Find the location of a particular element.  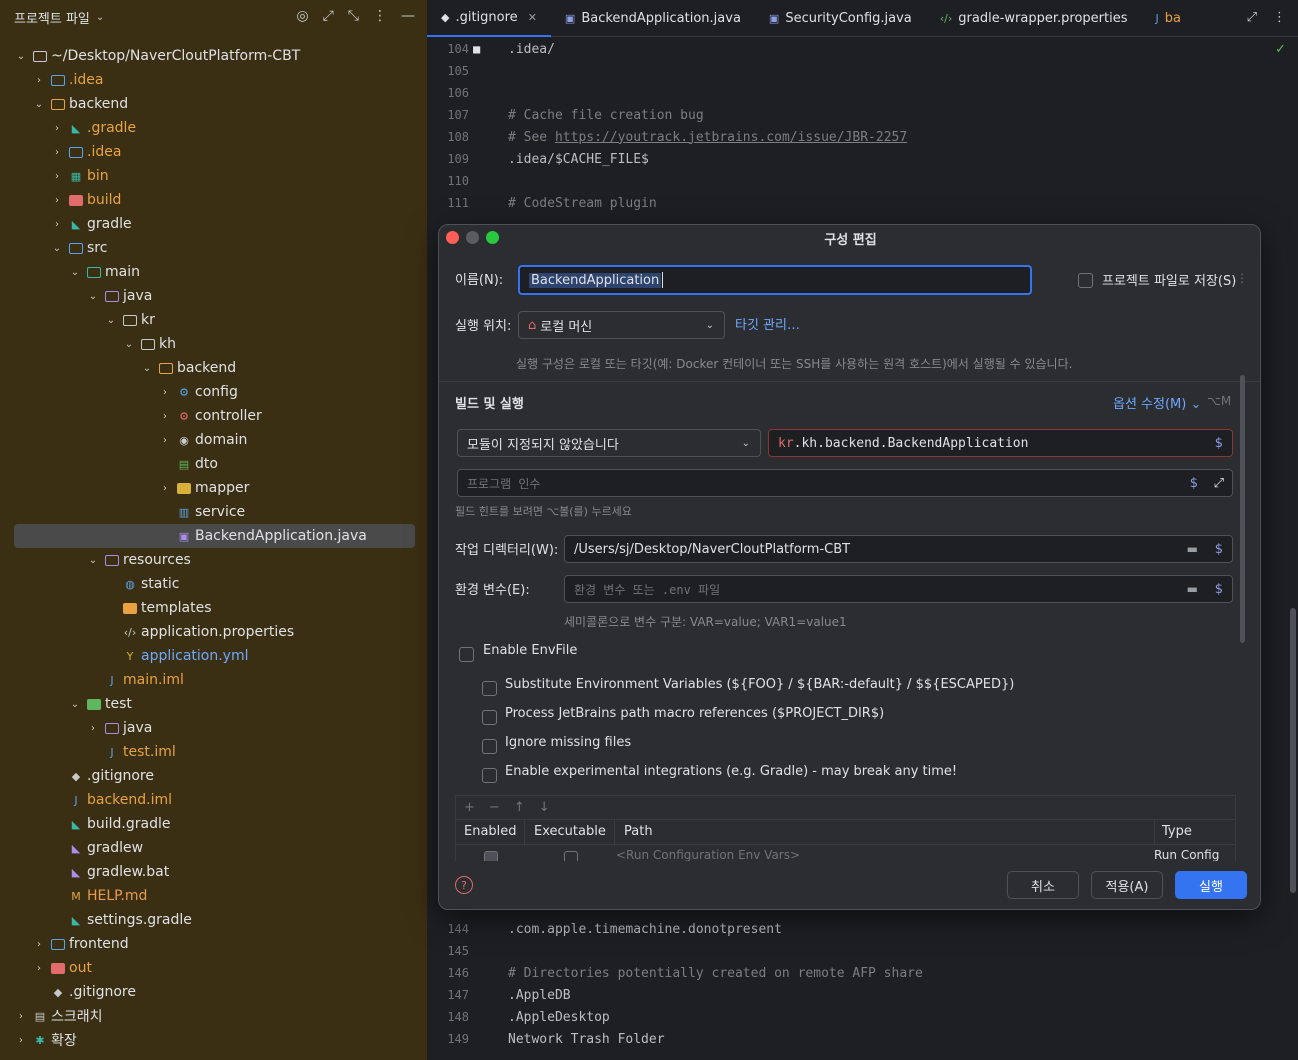

tree-item: ◣ settings.gradle is located at coordinates (213, 920).